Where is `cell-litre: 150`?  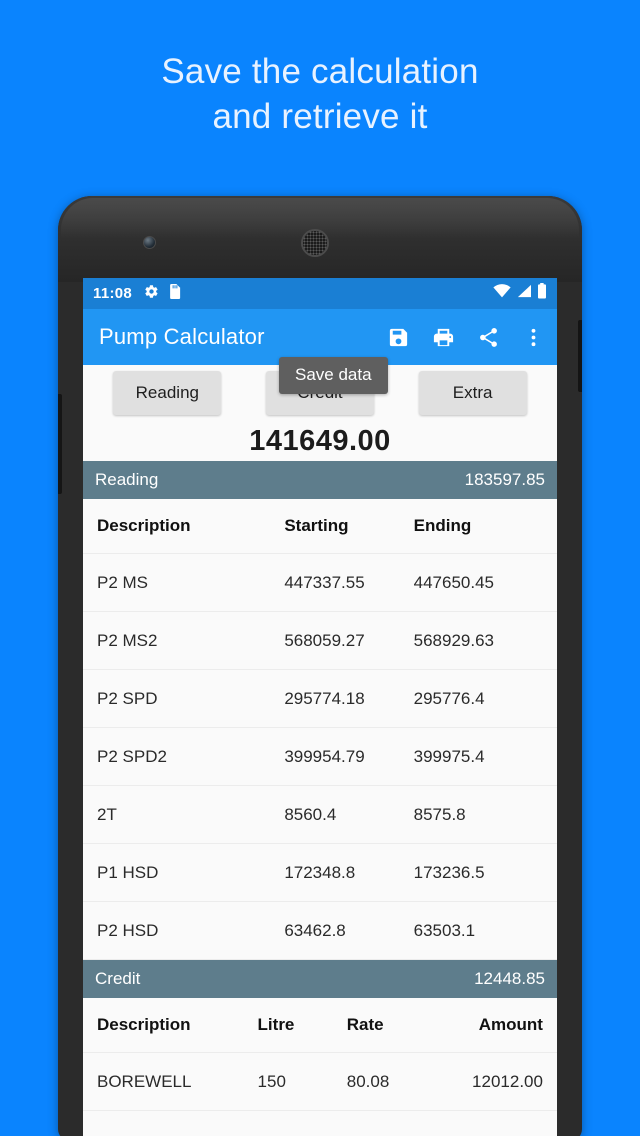 cell-litre: 150 is located at coordinates (271, 1081).